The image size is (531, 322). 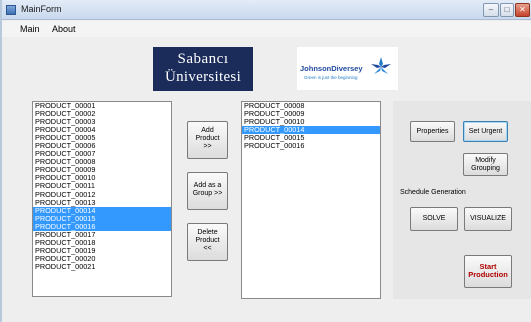 What do you see at coordinates (102, 266) in the screenshot?
I see `list-item: PRODUCT_00021` at bounding box center [102, 266].